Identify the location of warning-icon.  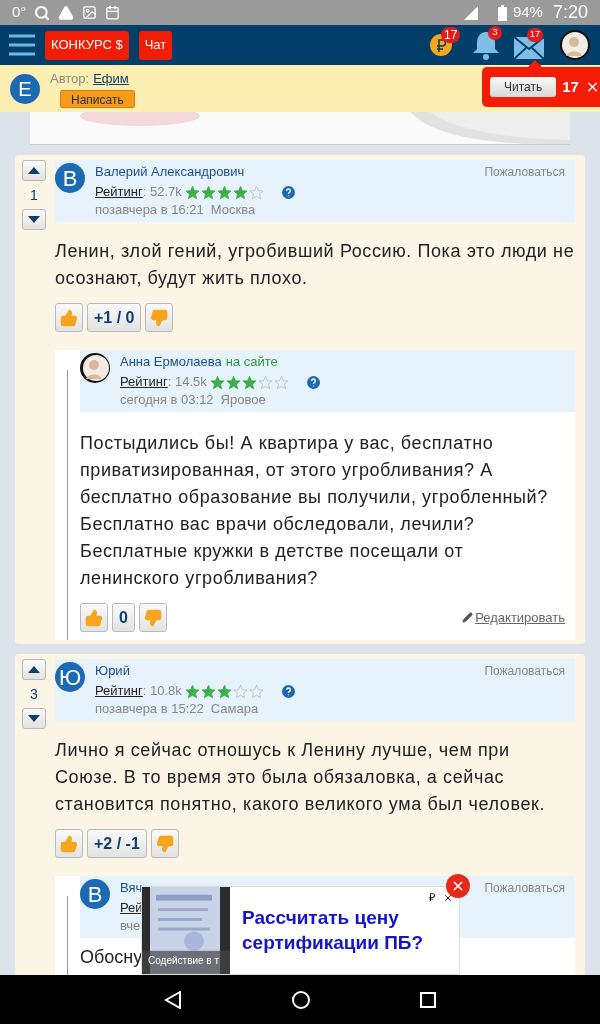
(66, 12).